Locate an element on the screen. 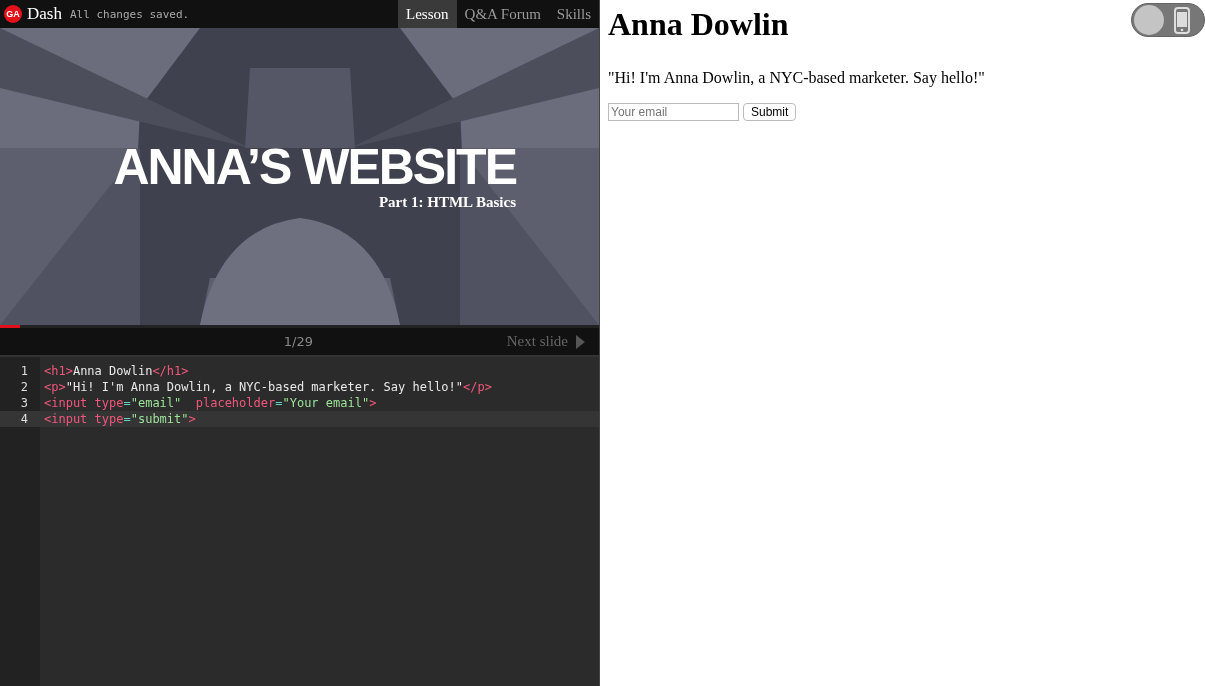 The height and width of the screenshot is (686, 1205). slide-subtitle: Part 1: HTML Basics is located at coordinates (447, 202).